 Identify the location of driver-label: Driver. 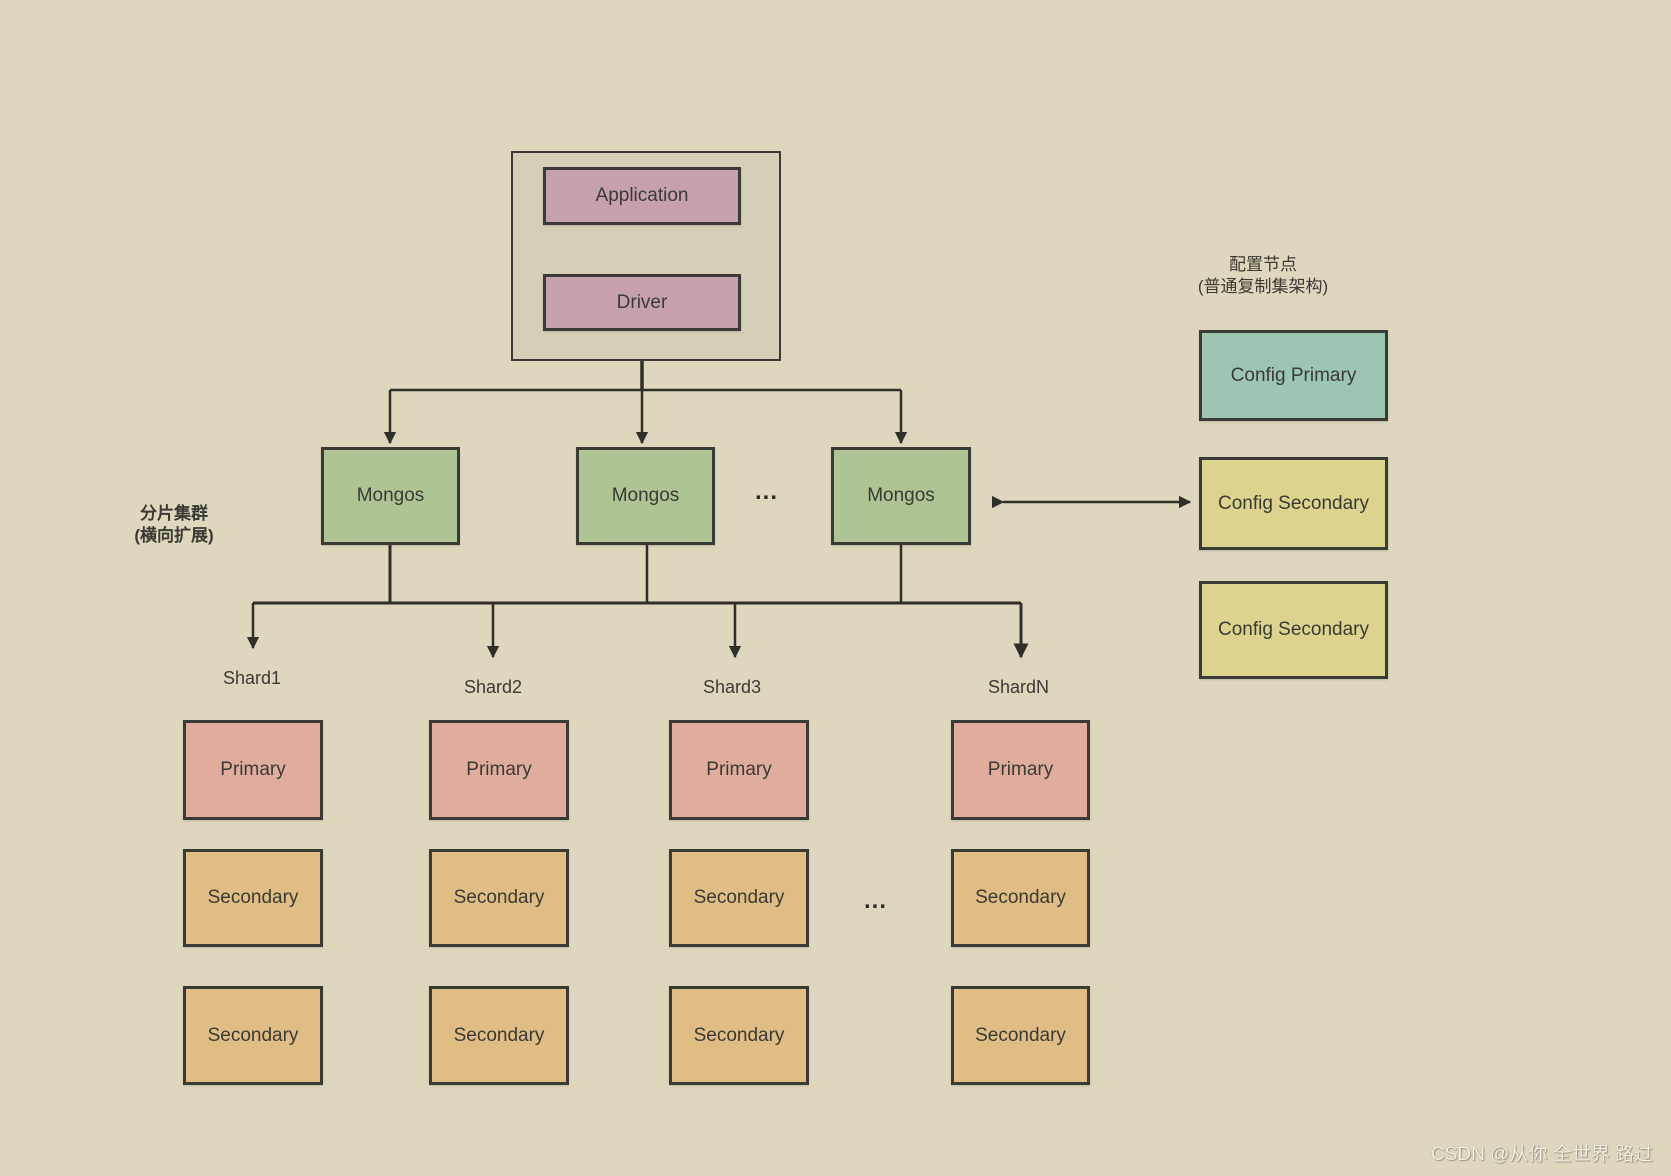
(642, 302).